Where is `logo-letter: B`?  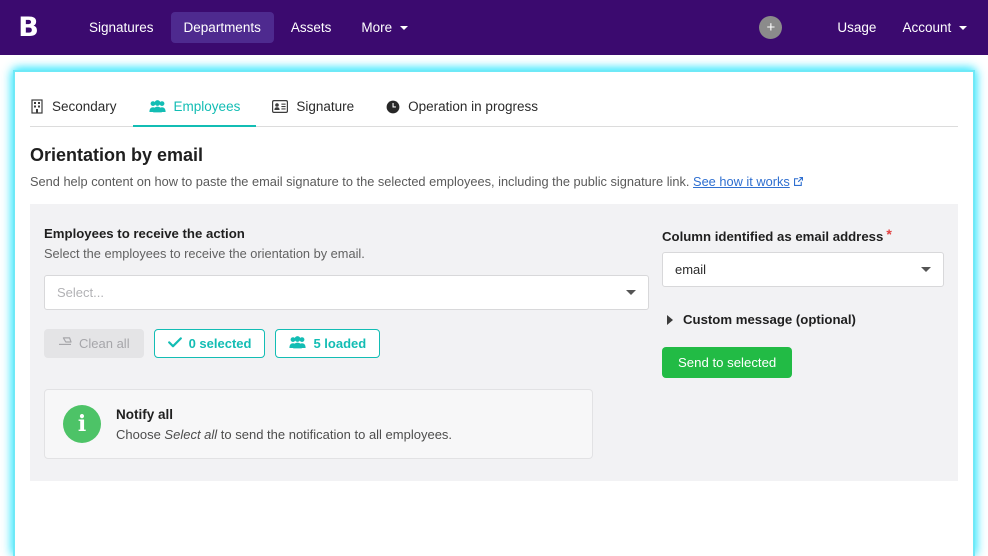 logo-letter: B is located at coordinates (28, 27).